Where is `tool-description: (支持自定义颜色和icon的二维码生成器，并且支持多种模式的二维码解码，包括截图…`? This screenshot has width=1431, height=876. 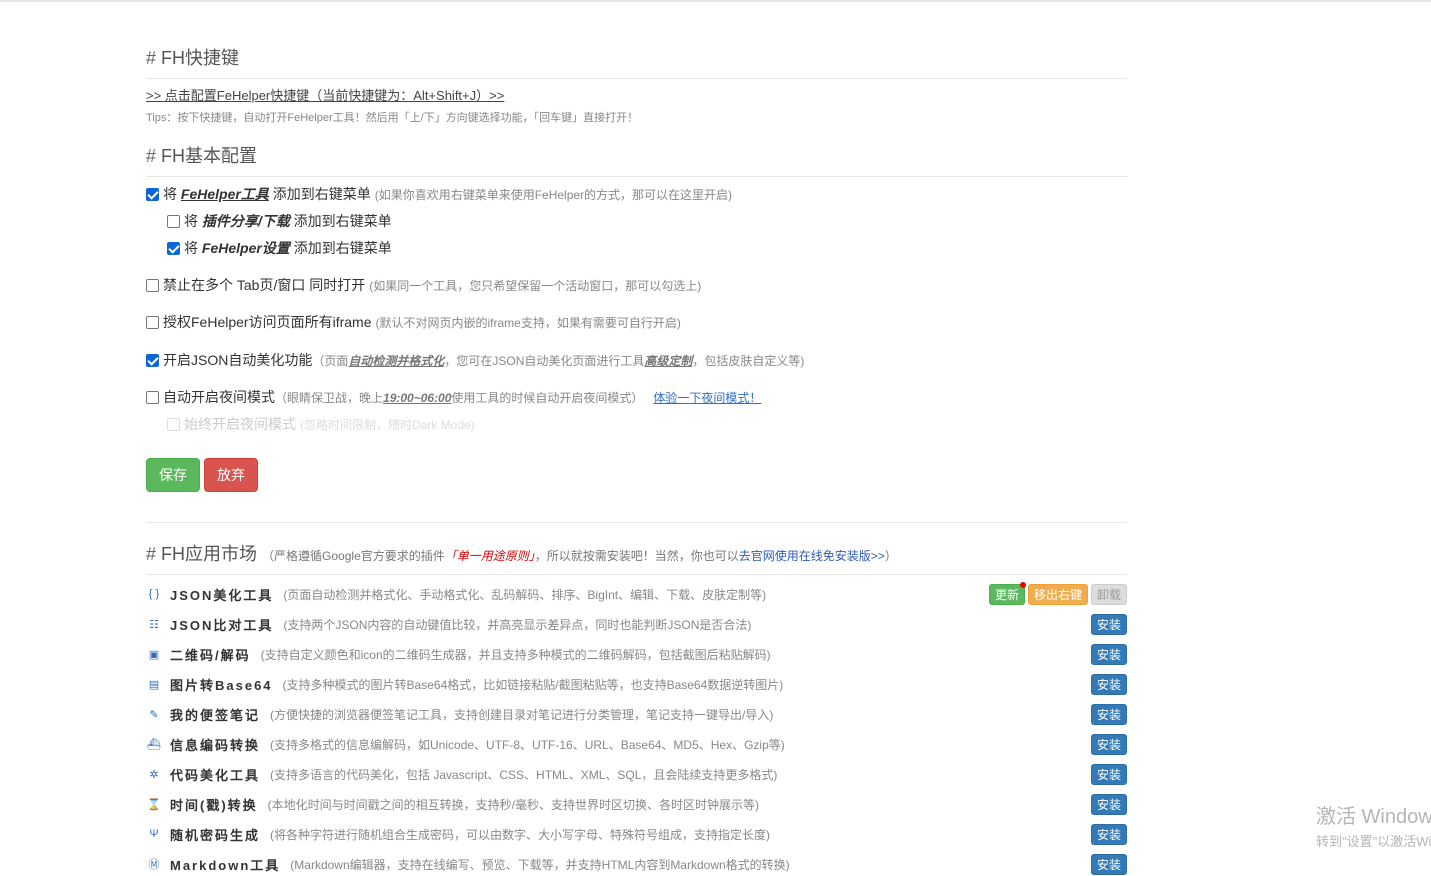 tool-description: (支持自定义颜色和icon的二维码生成器，并且支持多种模式的二维码解码，包括截图… is located at coordinates (515, 654).